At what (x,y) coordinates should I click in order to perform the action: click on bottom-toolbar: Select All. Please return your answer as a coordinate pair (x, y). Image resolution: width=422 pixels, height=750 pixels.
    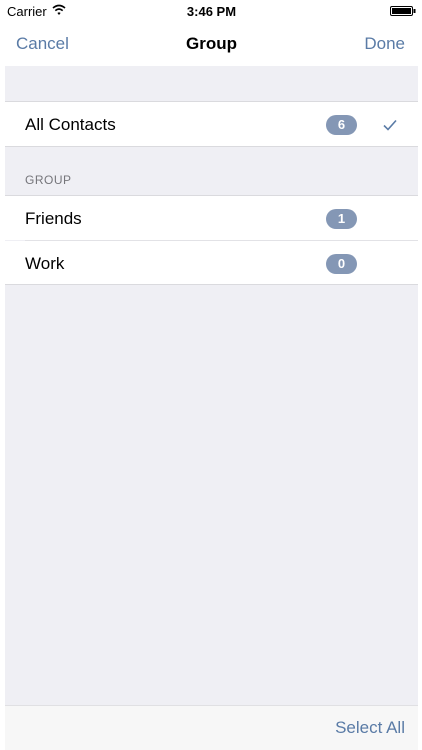
    Looking at the image, I should click on (211, 727).